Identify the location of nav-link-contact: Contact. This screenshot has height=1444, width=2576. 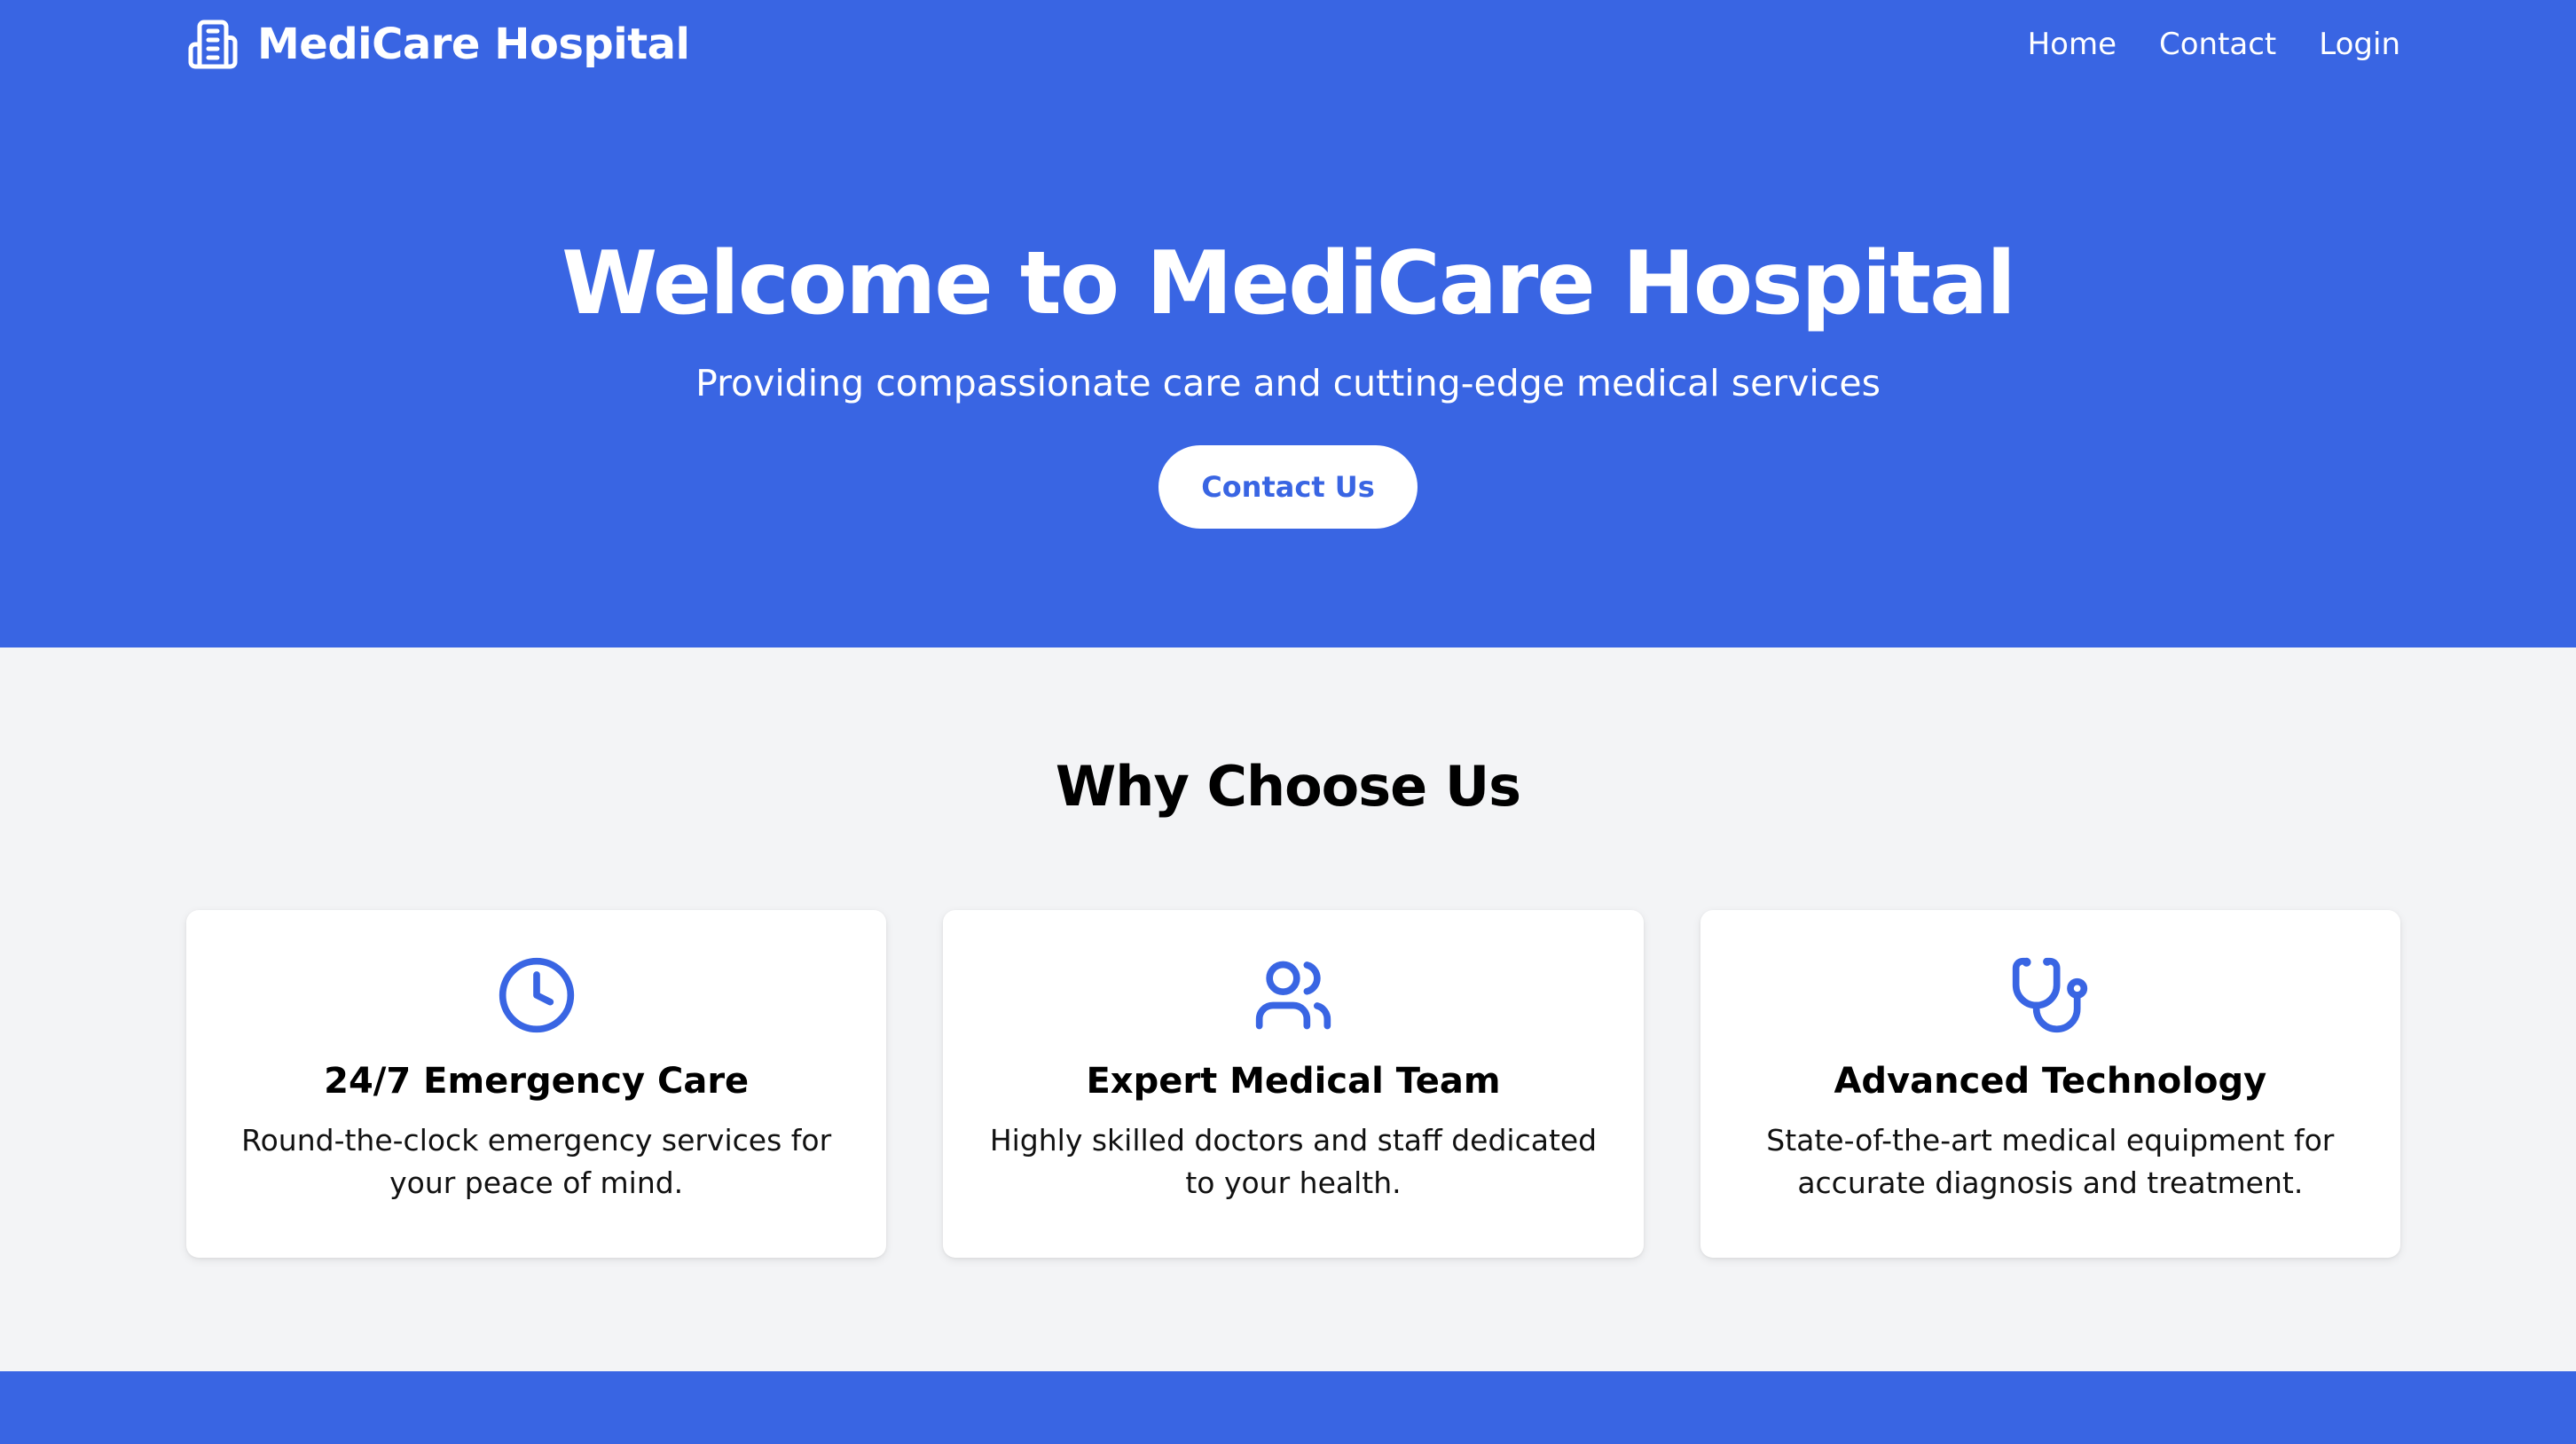
(2217, 44).